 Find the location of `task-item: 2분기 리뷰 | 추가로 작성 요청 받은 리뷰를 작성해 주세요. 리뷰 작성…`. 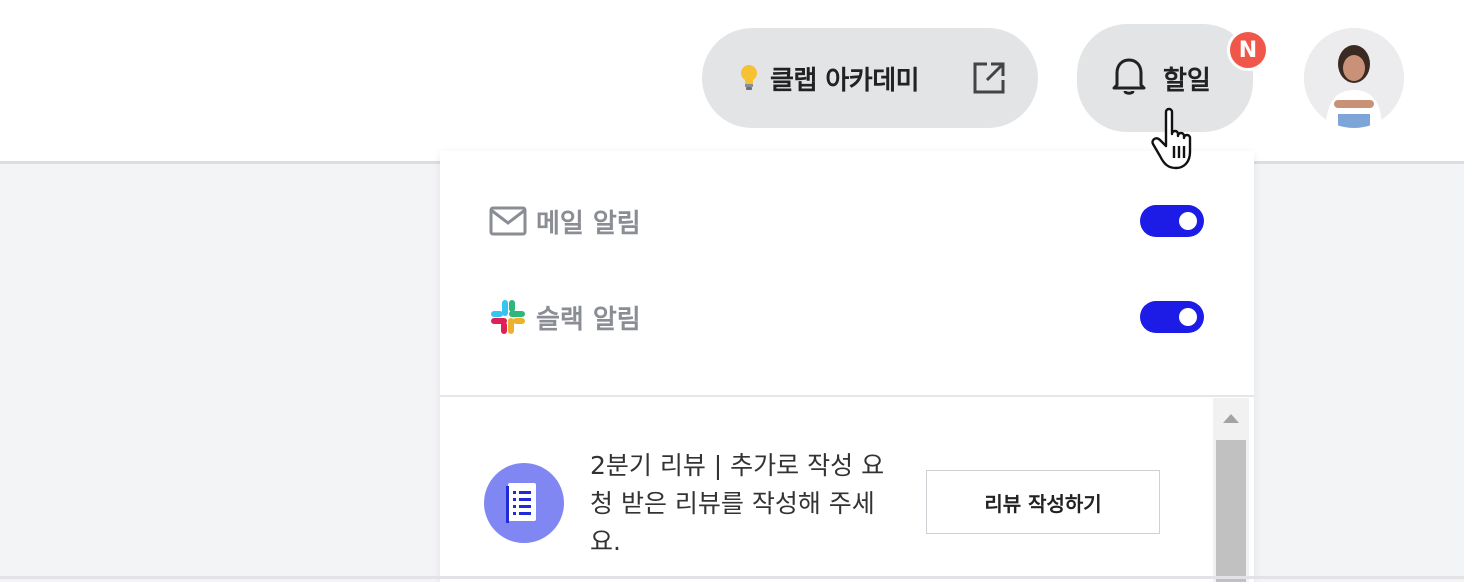

task-item: 2분기 리뷰 | 추가로 작성 요청 받은 리뷰를 작성해 주세요. 리뷰 작성… is located at coordinates (824, 512).